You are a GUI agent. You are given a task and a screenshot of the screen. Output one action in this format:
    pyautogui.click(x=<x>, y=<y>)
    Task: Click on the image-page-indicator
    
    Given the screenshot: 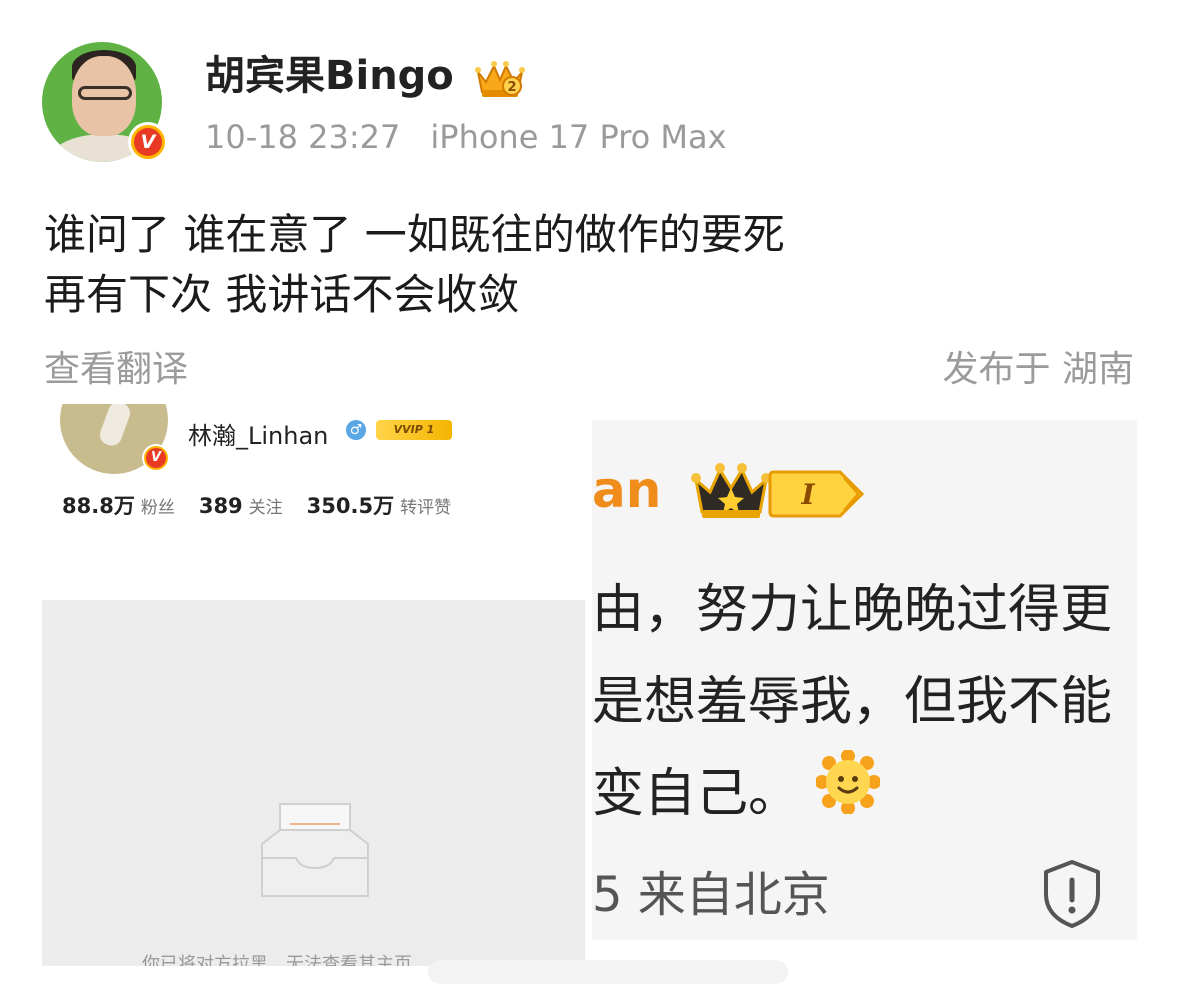 What is the action you would take?
    pyautogui.click(x=608, y=972)
    